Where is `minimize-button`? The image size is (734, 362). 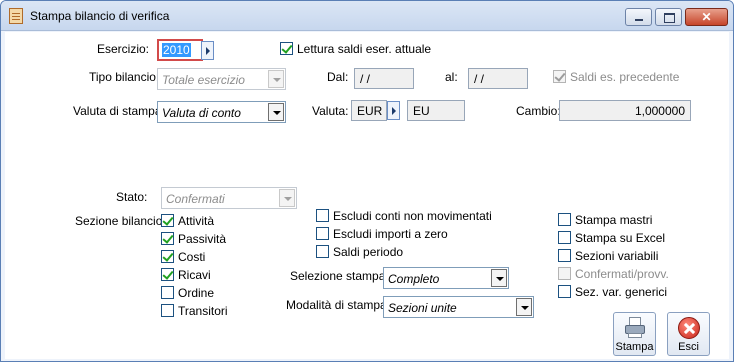 minimize-button is located at coordinates (638, 17).